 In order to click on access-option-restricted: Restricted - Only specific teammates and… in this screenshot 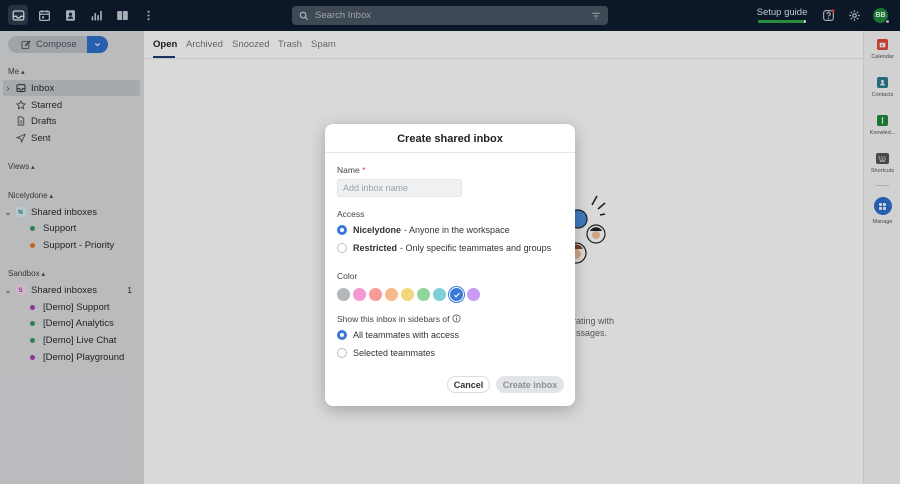, I will do `click(444, 248)`.